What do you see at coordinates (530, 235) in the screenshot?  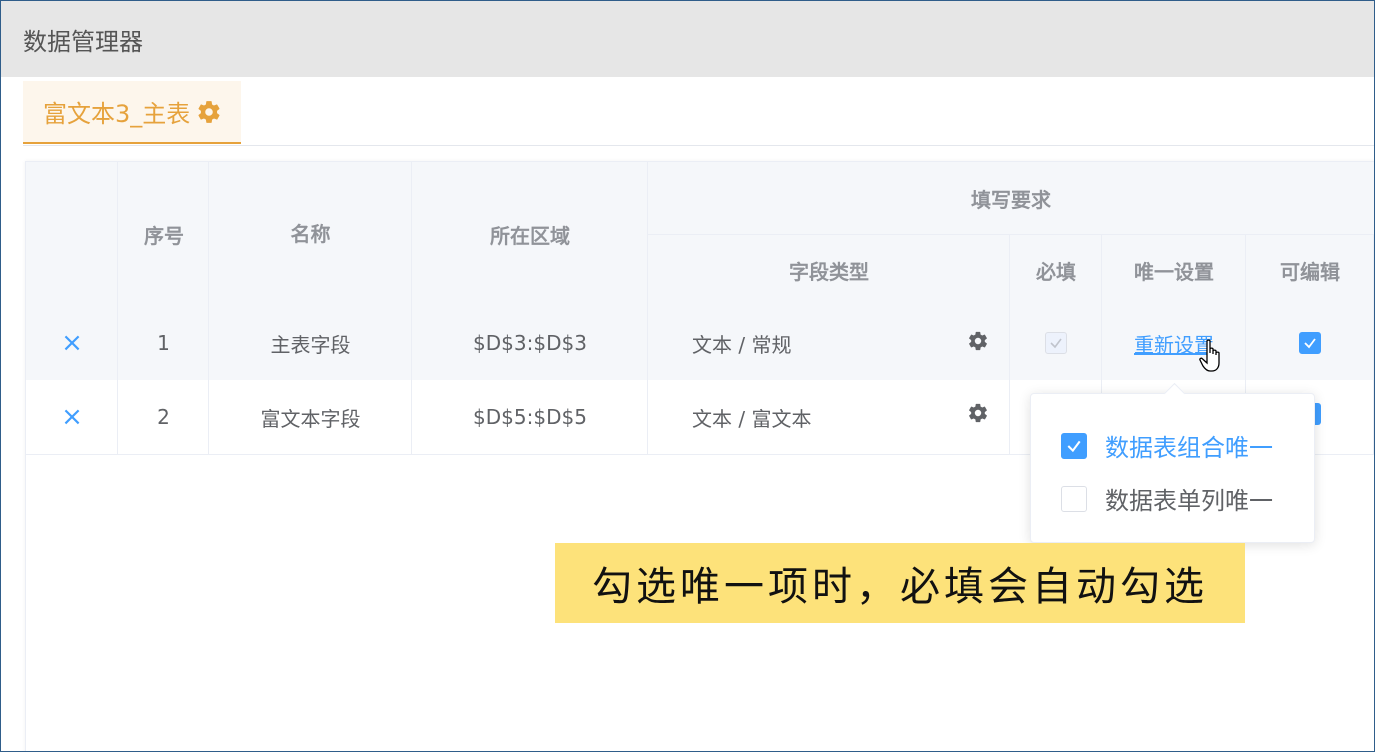 I see `header-region: 所在区域` at bounding box center [530, 235].